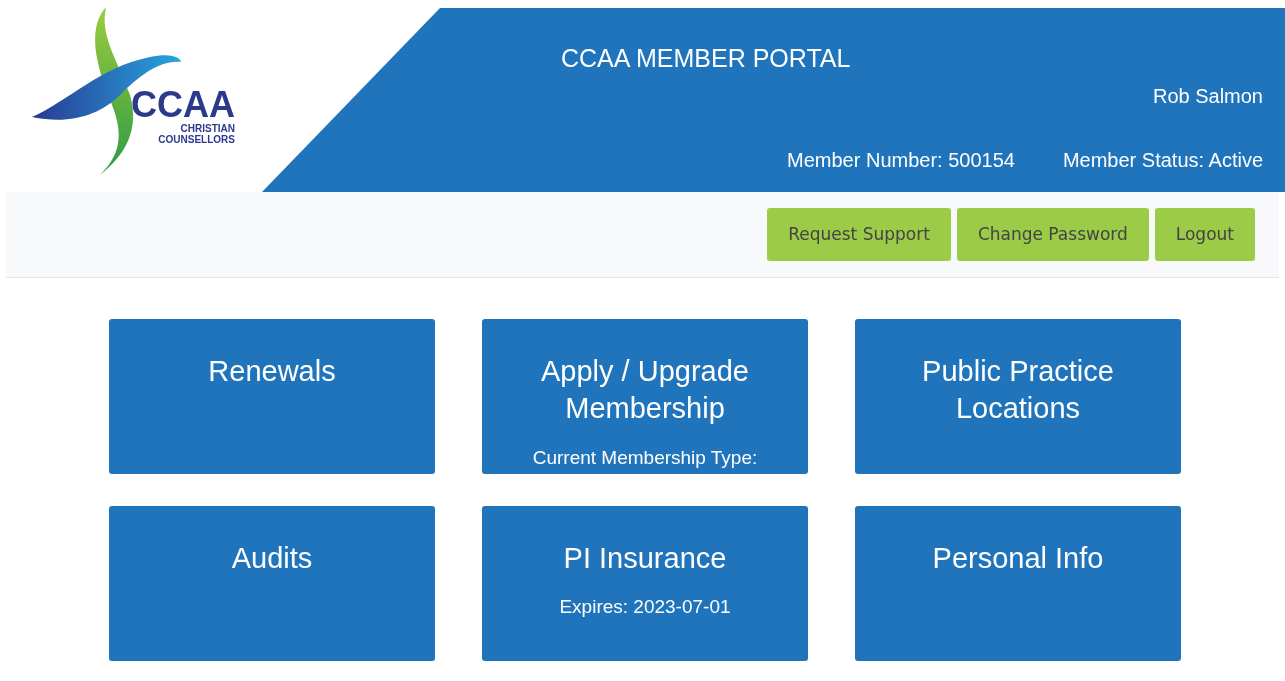 This screenshot has height=681, width=1285. Describe the element at coordinates (272, 583) in the screenshot. I see `menu-tile: Audits` at that location.